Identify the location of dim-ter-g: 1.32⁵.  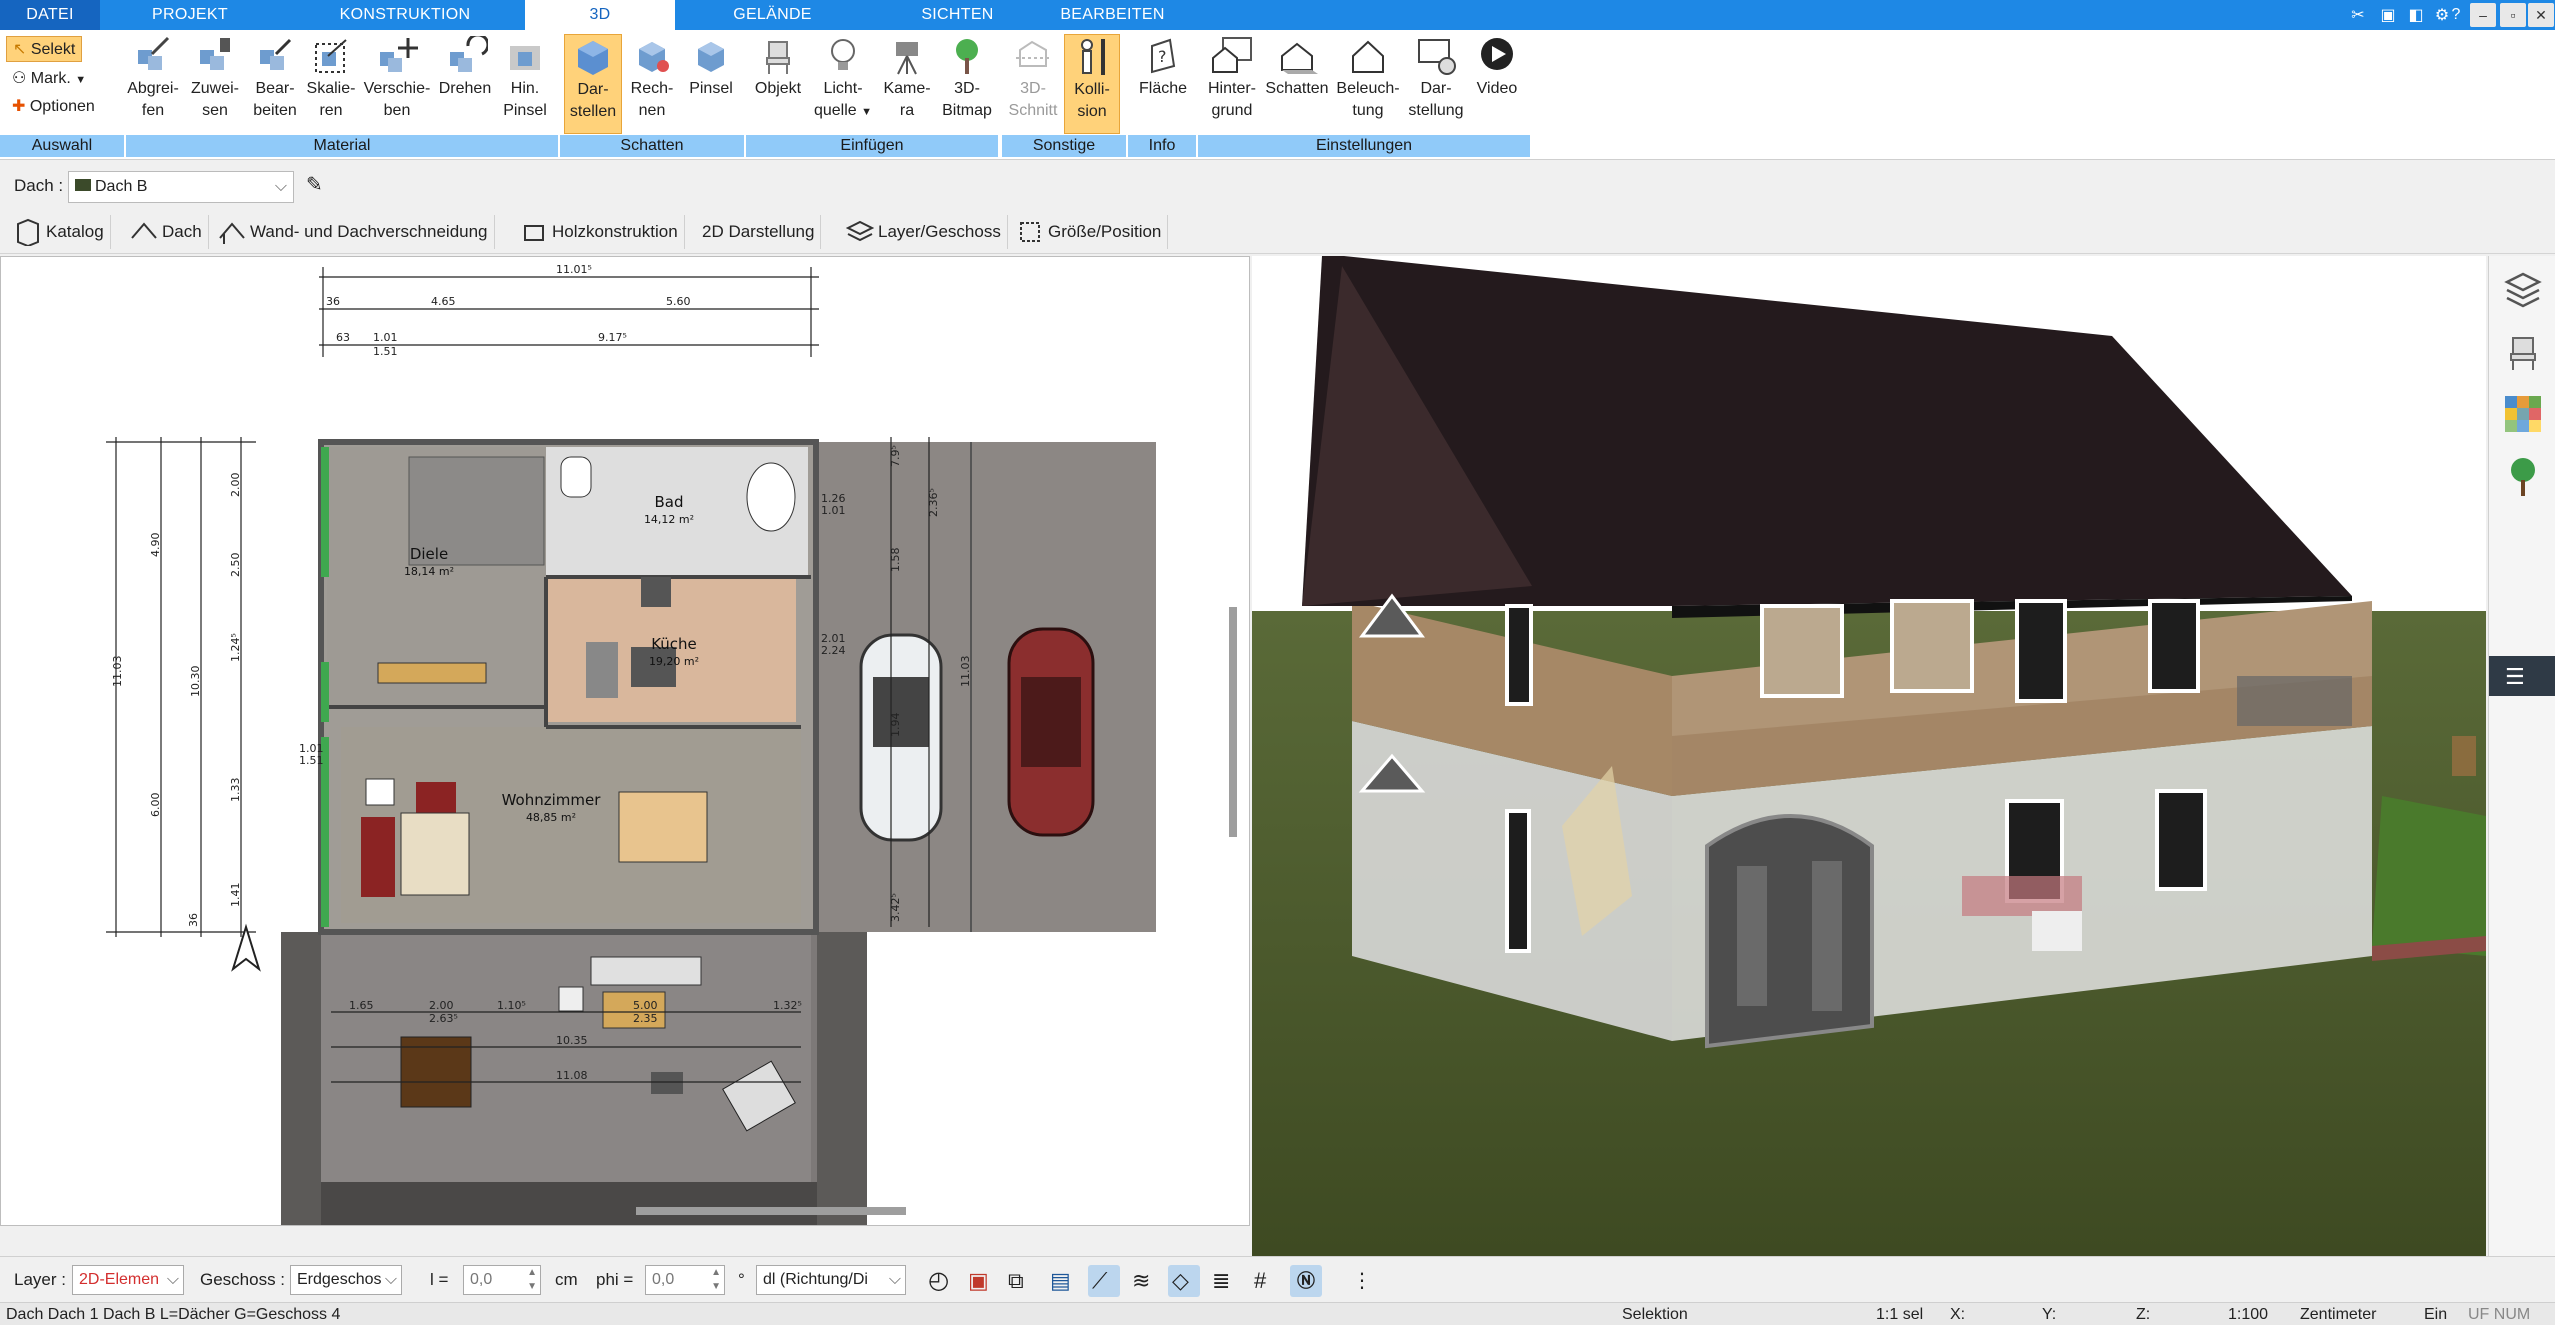
(787, 1005).